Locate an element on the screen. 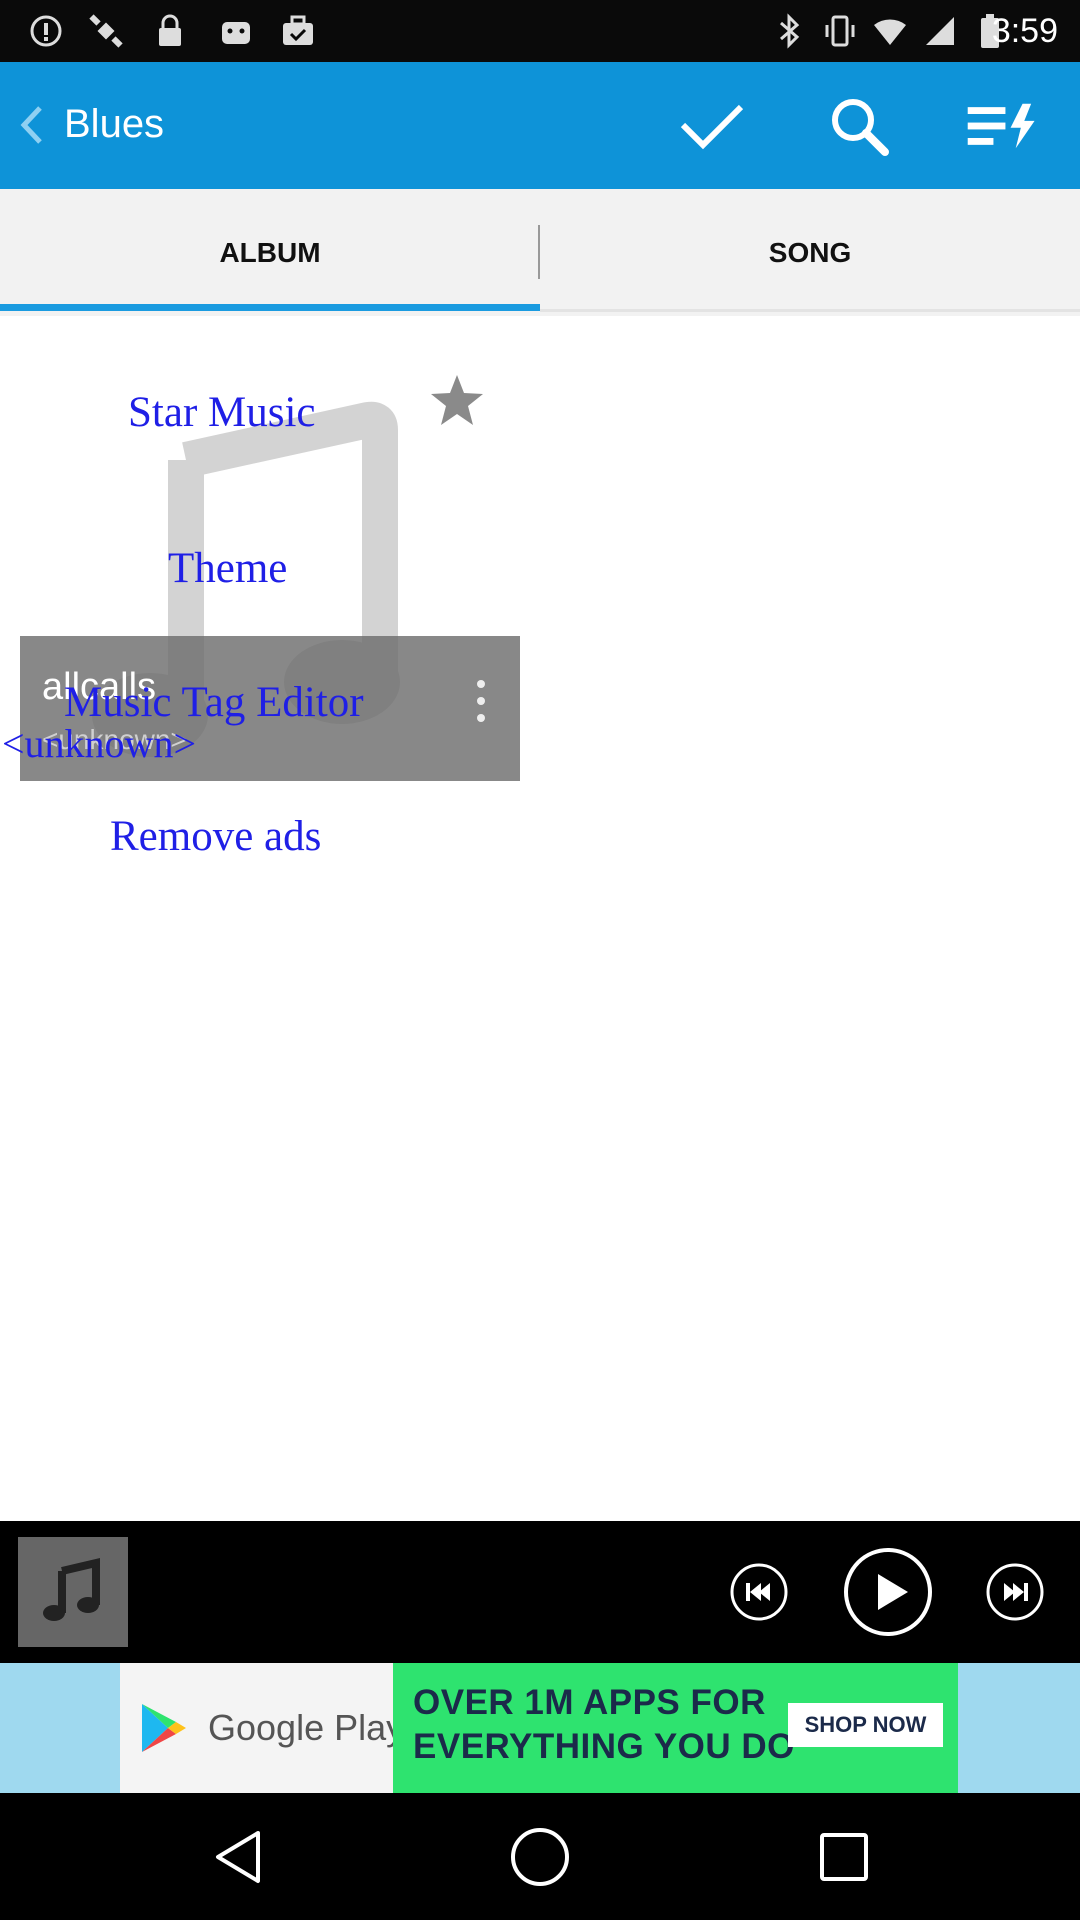  nav-back-button is located at coordinates (238, 1857).